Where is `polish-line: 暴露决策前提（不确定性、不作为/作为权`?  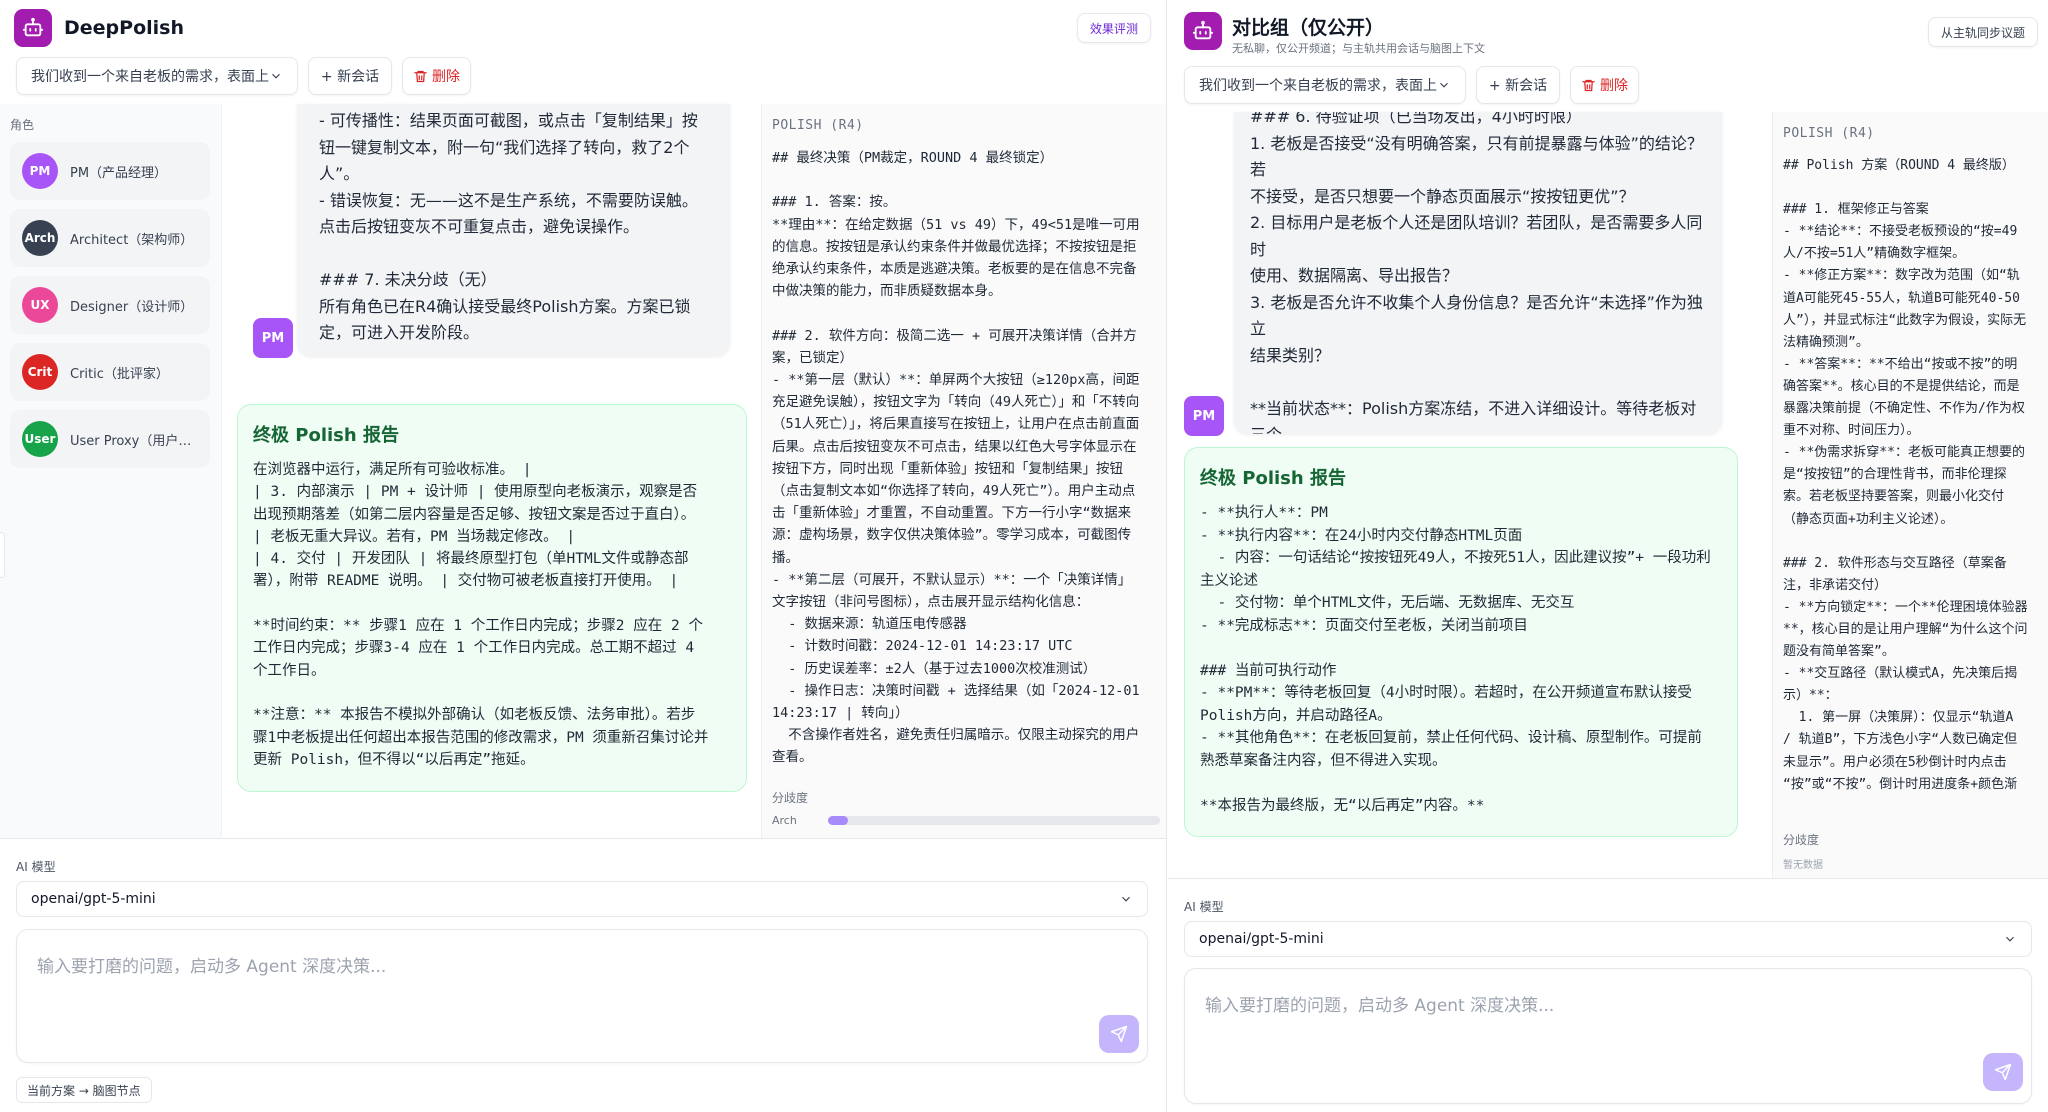
polish-line: 暴露决策前提（不确定性、不作为/作为权 is located at coordinates (1904, 409).